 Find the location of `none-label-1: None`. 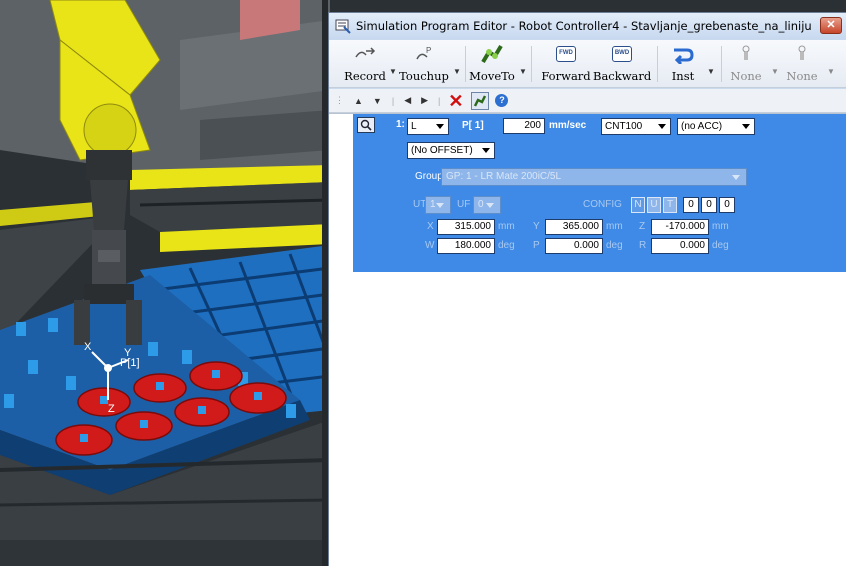

none-label-1: None is located at coordinates (746, 76).